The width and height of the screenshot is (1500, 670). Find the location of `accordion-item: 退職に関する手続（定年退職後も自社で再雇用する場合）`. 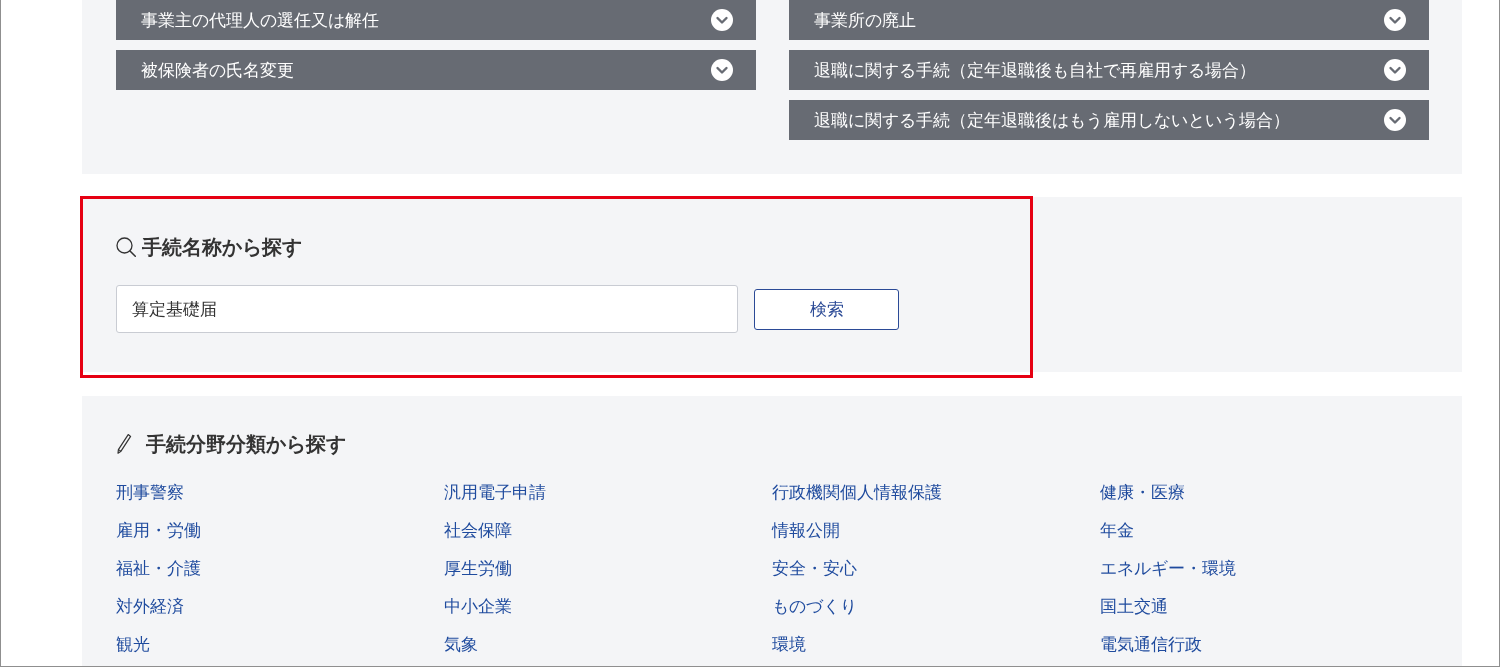

accordion-item: 退職に関する手続（定年退職後も自社で再雇用する場合） is located at coordinates (1109, 70).